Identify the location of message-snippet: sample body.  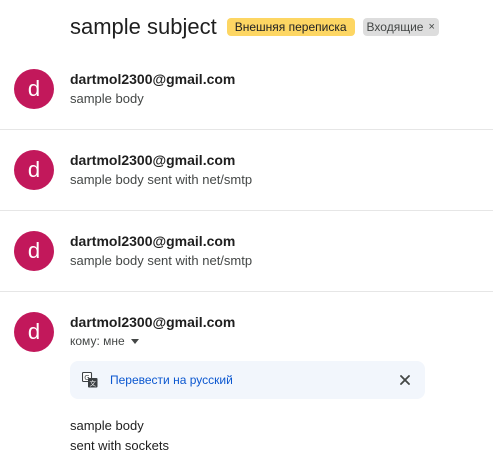
(107, 98).